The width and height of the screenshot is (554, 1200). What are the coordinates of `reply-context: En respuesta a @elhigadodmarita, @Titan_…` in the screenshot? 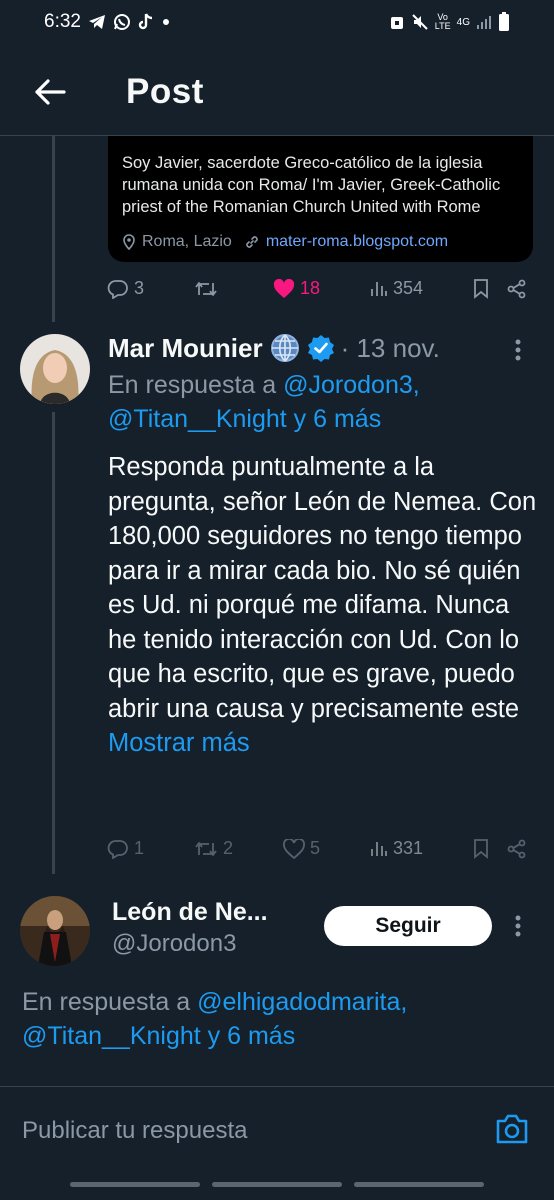 It's located at (282, 1019).